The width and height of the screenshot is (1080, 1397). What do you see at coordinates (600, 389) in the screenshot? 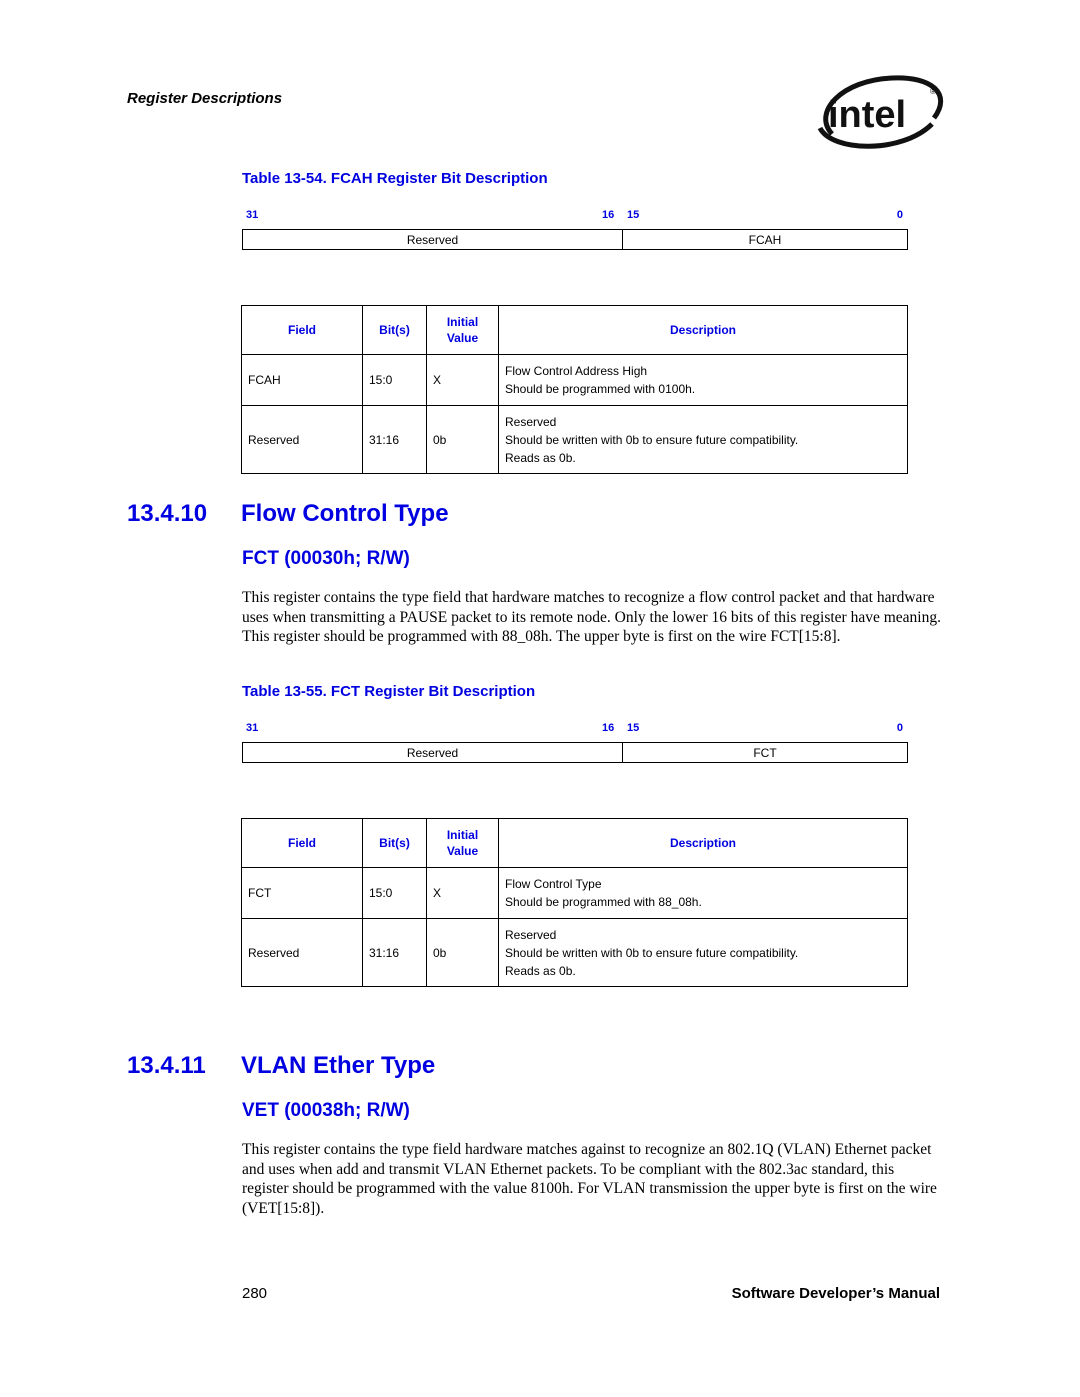
I see `desc-line: Should be programmed with 0100h.` at bounding box center [600, 389].